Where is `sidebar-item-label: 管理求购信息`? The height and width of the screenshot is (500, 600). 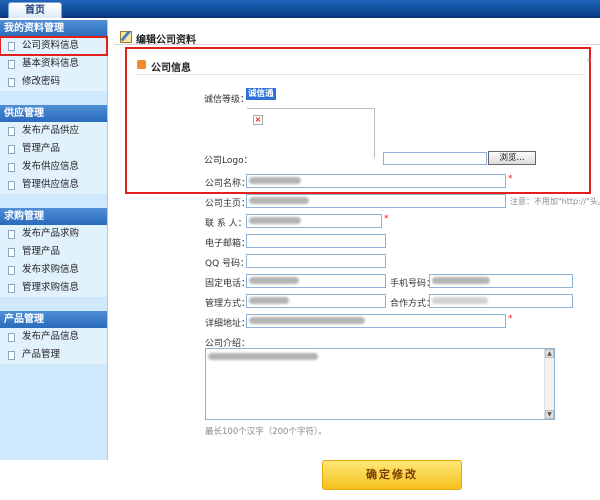 sidebar-item-label: 管理求购信息 is located at coordinates (51, 287).